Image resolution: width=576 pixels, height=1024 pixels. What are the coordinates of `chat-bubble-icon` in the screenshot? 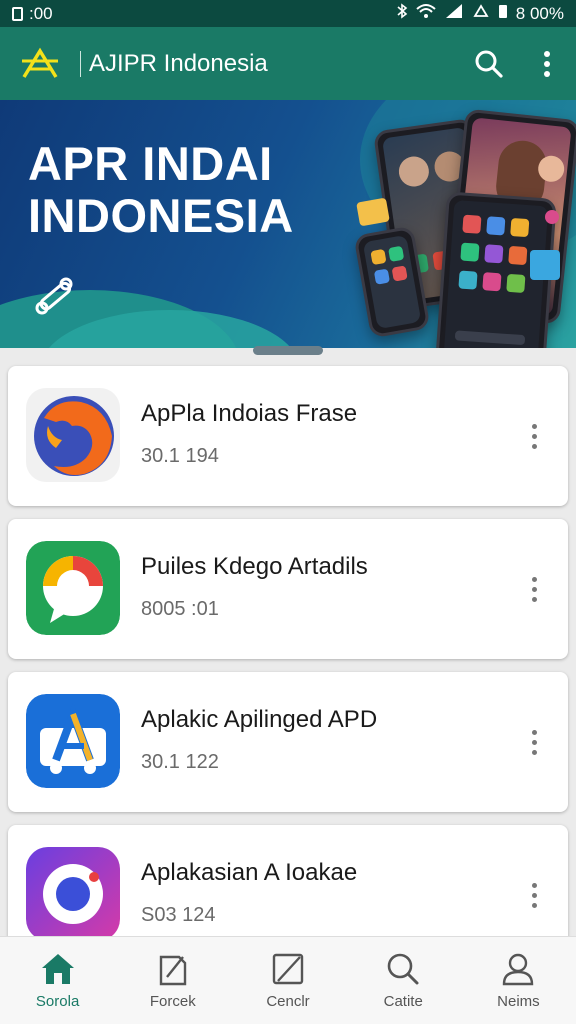 It's located at (73, 588).